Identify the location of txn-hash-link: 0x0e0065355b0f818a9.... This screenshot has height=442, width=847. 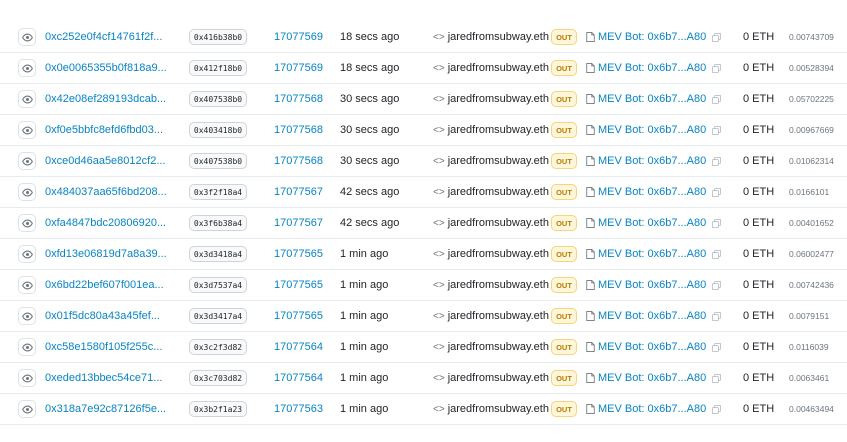
(110, 68).